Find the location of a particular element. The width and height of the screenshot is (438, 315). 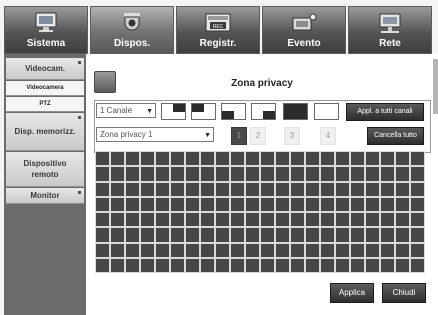

layout-button-bottom-left is located at coordinates (233, 111).